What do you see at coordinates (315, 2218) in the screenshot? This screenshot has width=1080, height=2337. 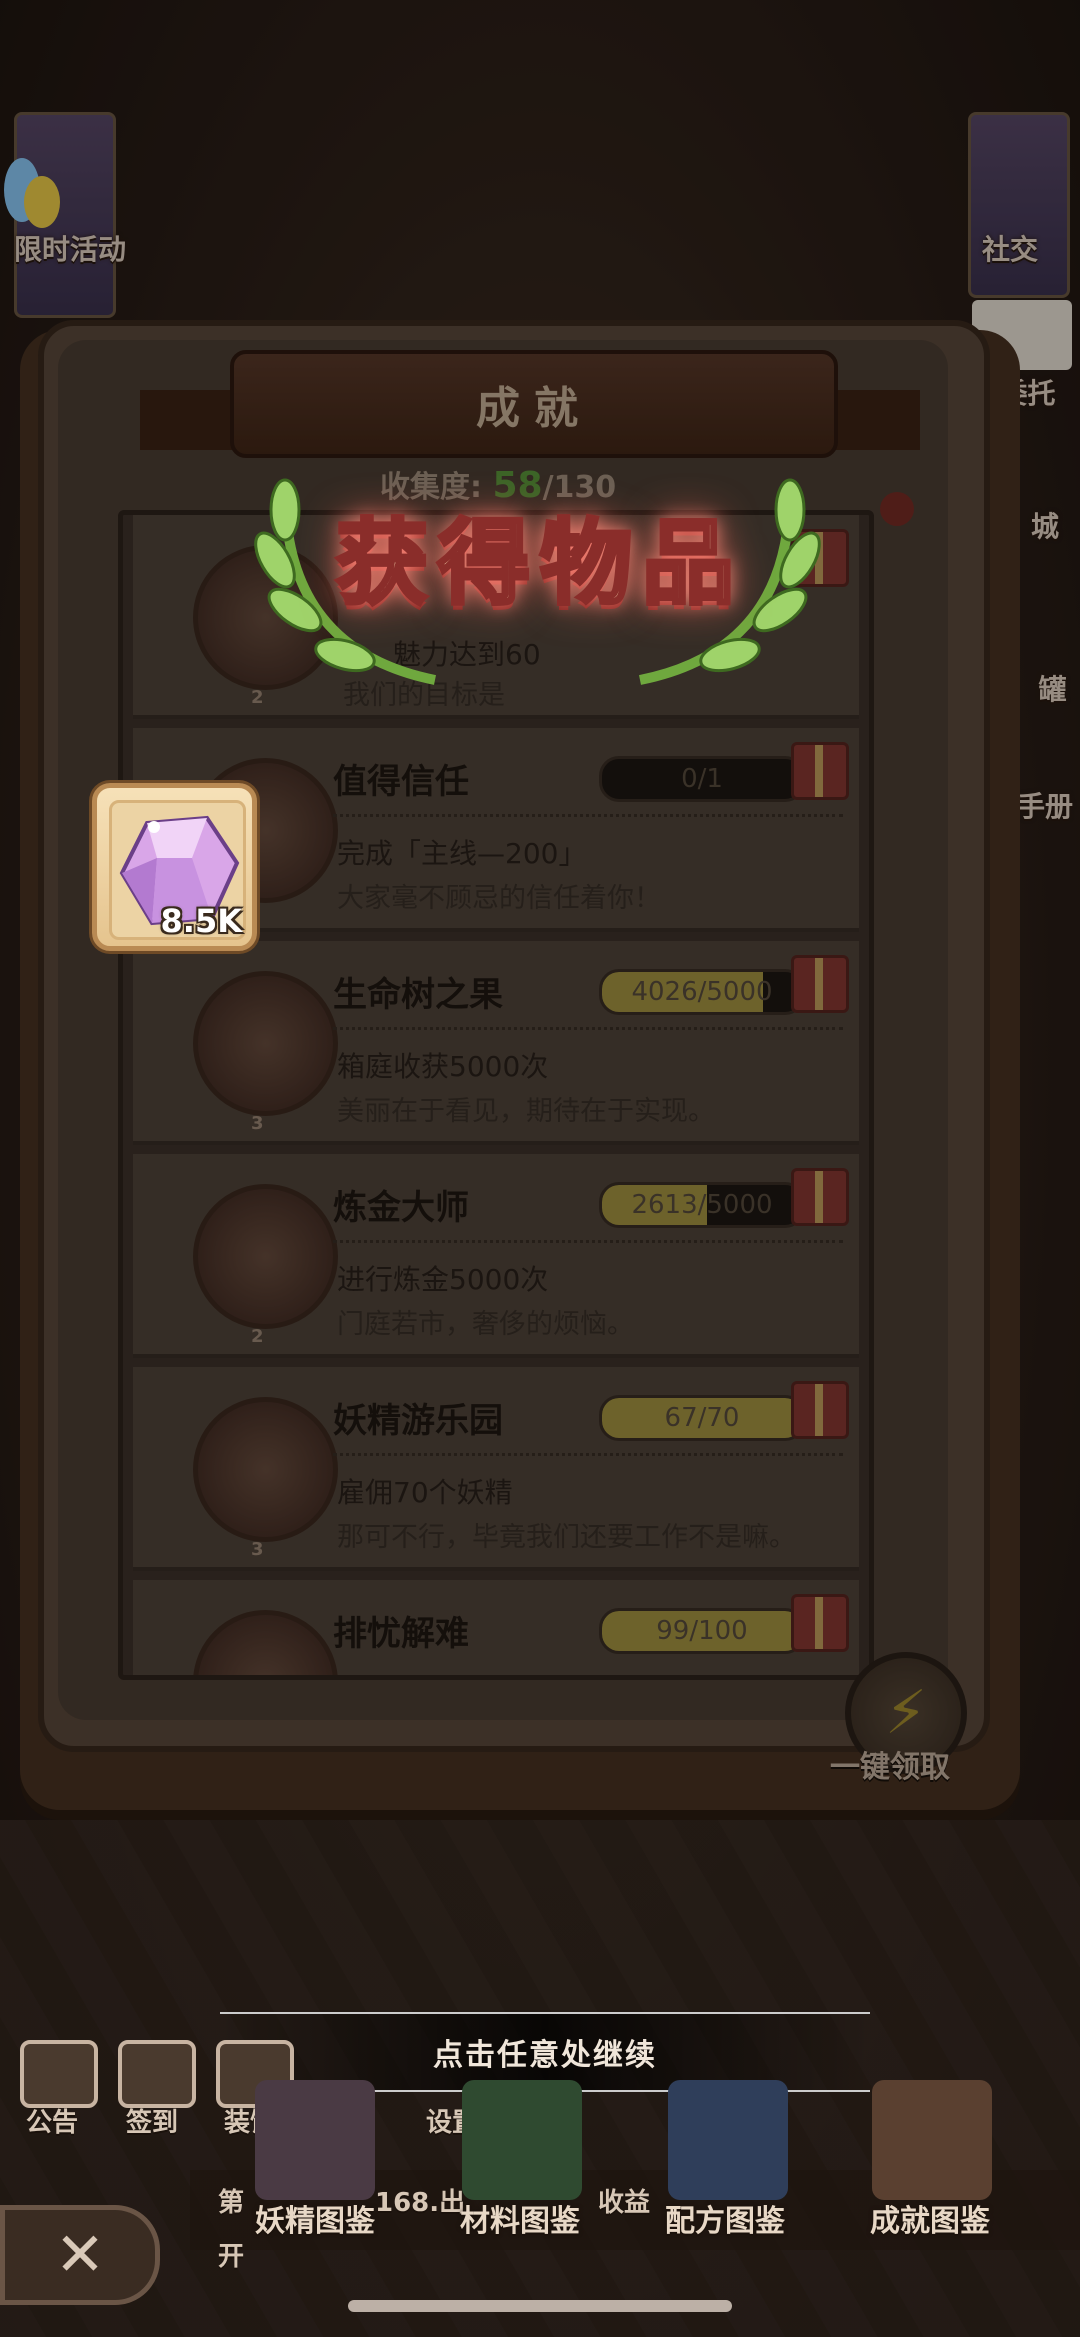 I see `fairy-book-label: 妖精图鉴` at bounding box center [315, 2218].